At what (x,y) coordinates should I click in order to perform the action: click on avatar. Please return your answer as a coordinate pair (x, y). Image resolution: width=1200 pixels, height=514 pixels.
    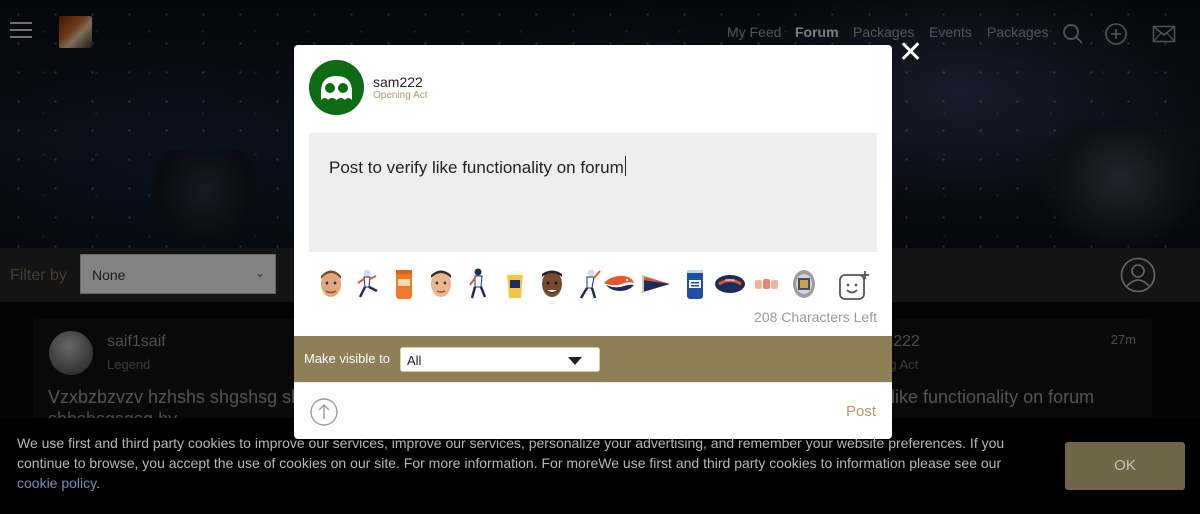
    Looking at the image, I should click on (336, 87).